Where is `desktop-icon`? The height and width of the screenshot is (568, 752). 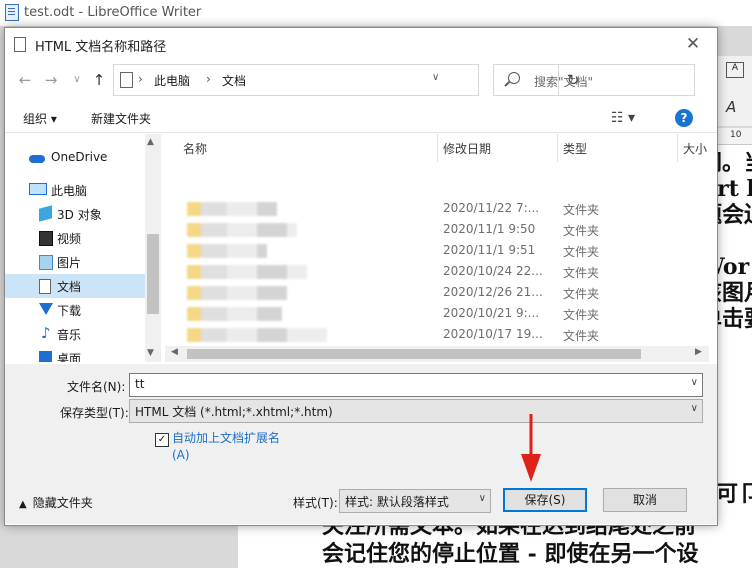 desktop-icon is located at coordinates (45, 356).